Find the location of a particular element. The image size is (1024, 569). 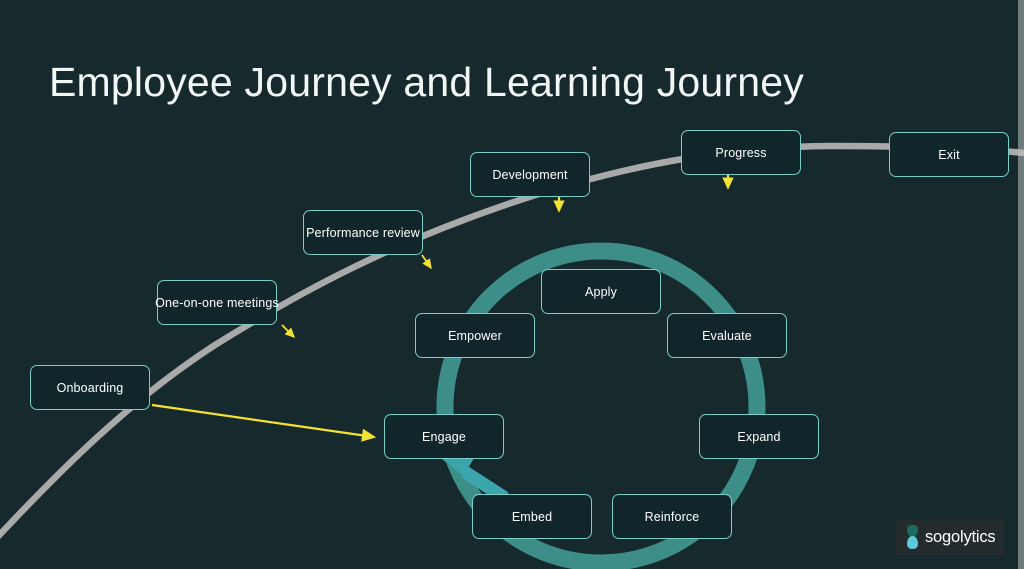

stage-apply: Apply is located at coordinates (601, 291).